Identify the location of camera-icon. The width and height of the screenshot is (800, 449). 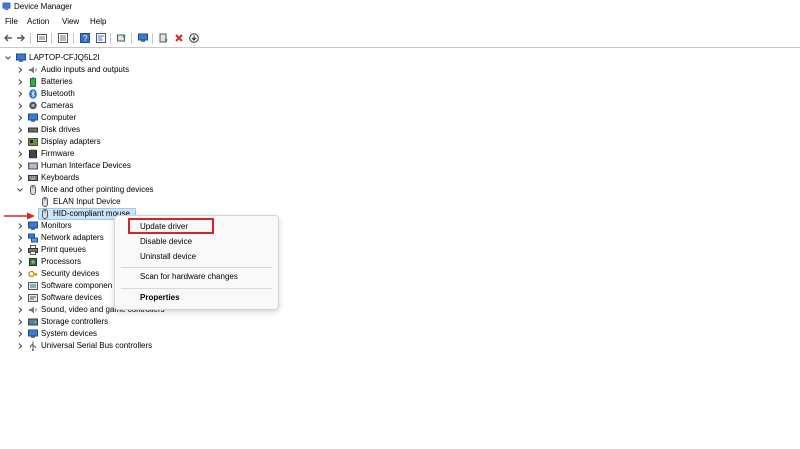
(33, 105).